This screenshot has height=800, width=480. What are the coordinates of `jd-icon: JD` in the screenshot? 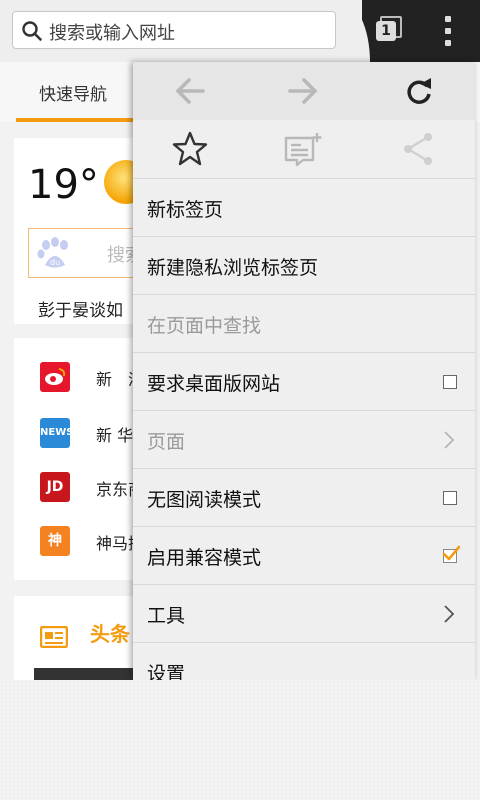 It's located at (55, 487).